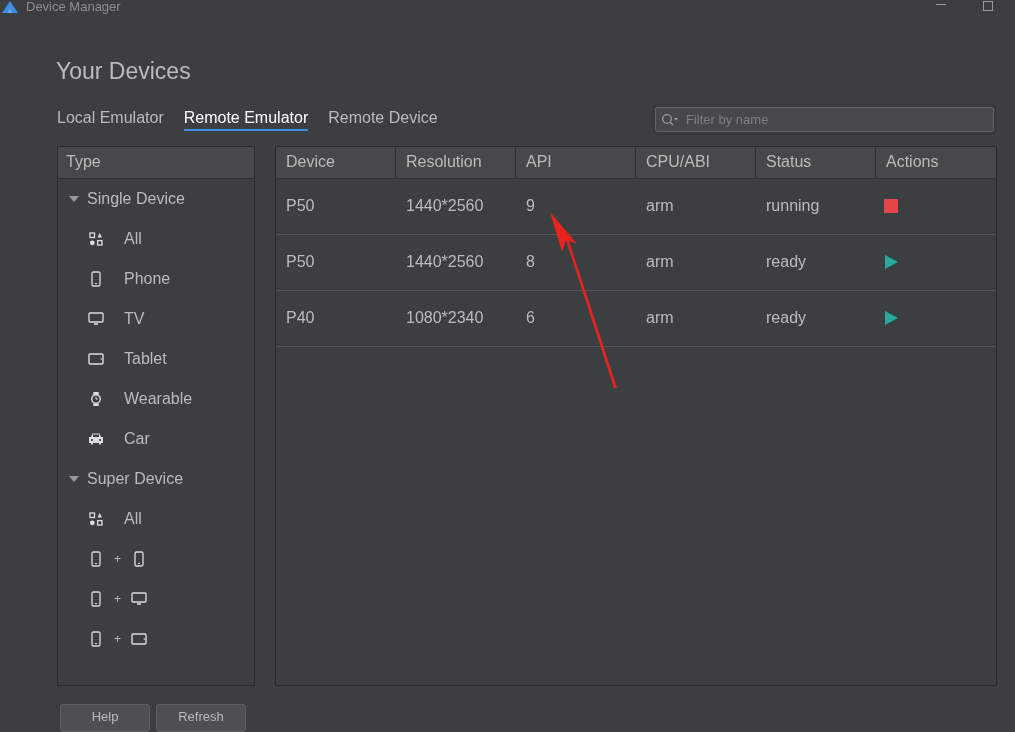 The image size is (1015, 732). I want to click on column-header: Device, so click(310, 162).